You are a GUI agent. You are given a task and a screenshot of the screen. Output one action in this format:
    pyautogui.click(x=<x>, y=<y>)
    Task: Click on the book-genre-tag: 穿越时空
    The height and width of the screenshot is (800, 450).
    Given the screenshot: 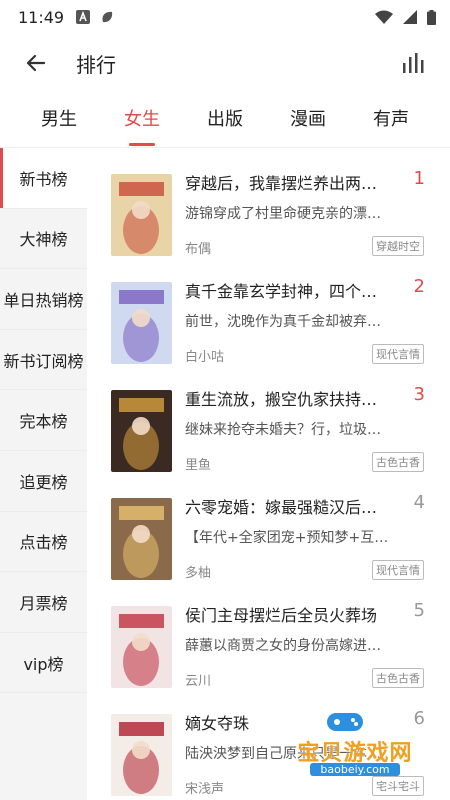 What is the action you would take?
    pyautogui.click(x=398, y=246)
    